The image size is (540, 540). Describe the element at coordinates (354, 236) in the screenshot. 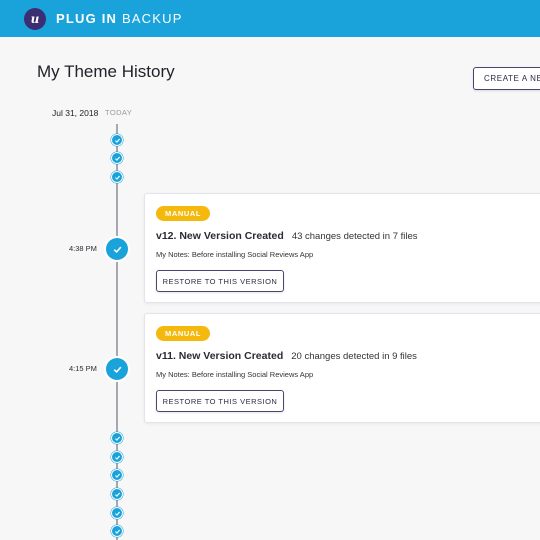

I see `changes-summary: 43 changes detected in 7 files` at that location.